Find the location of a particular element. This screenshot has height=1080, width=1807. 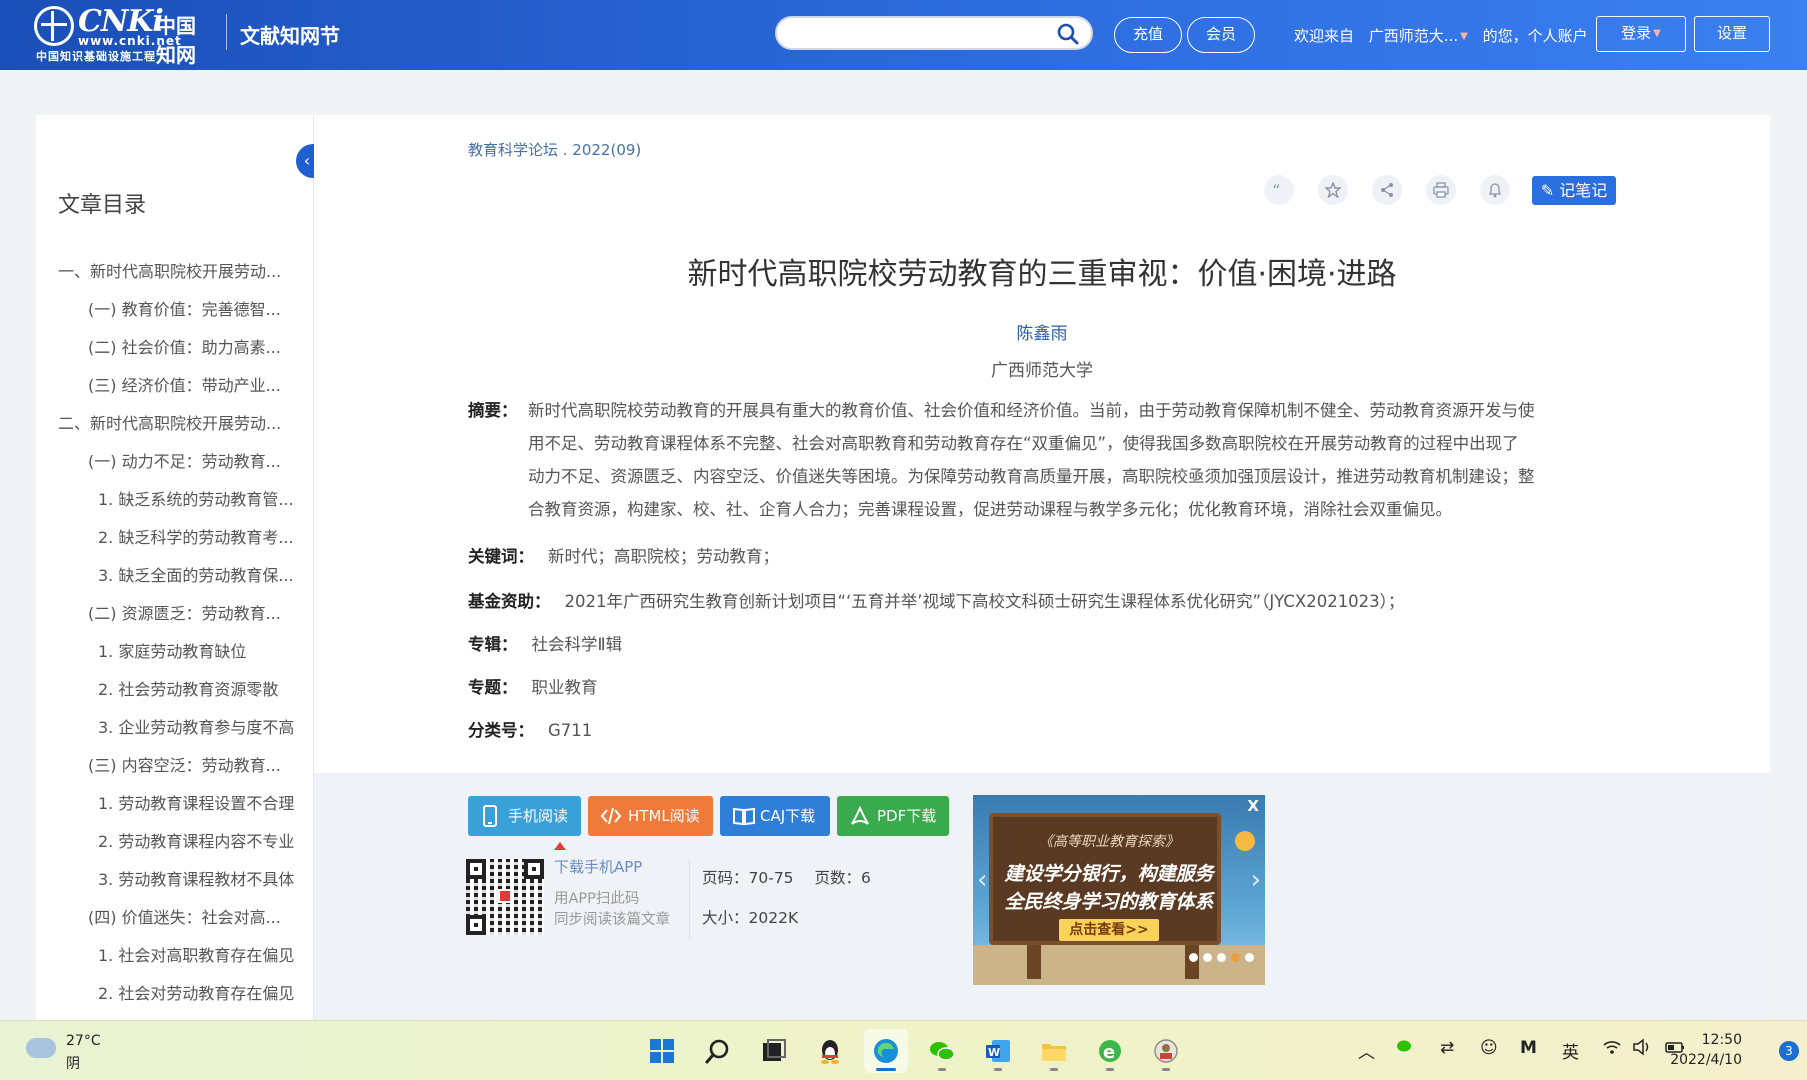

topic-value: 职业教育 is located at coordinates (564, 687).